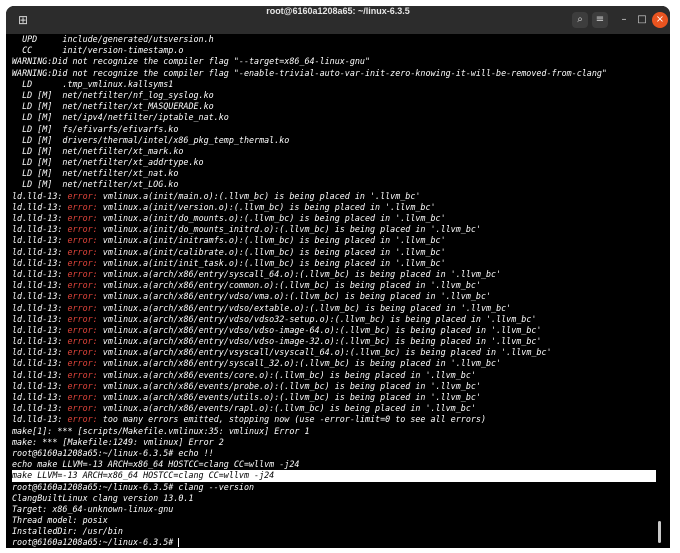  What do you see at coordinates (600, 20) in the screenshot?
I see `menu-icon: ≡` at bounding box center [600, 20].